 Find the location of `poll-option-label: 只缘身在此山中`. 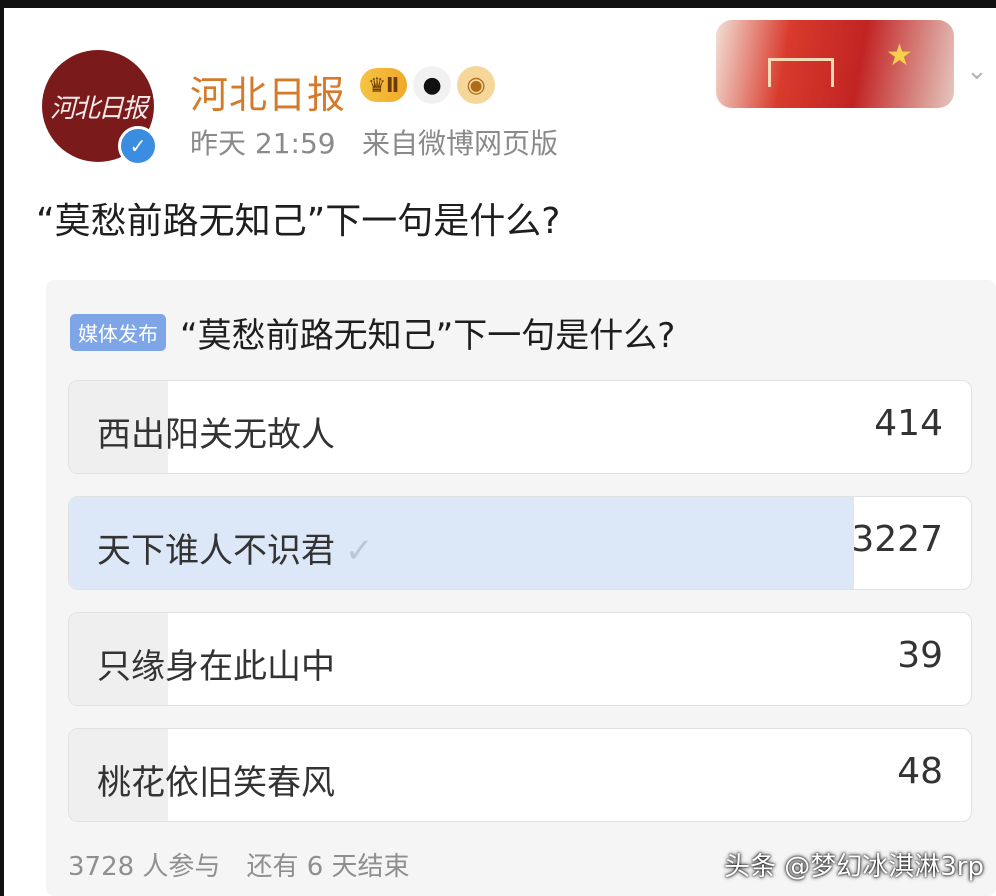

poll-option-label: 只缘身在此山中 is located at coordinates (216, 667).